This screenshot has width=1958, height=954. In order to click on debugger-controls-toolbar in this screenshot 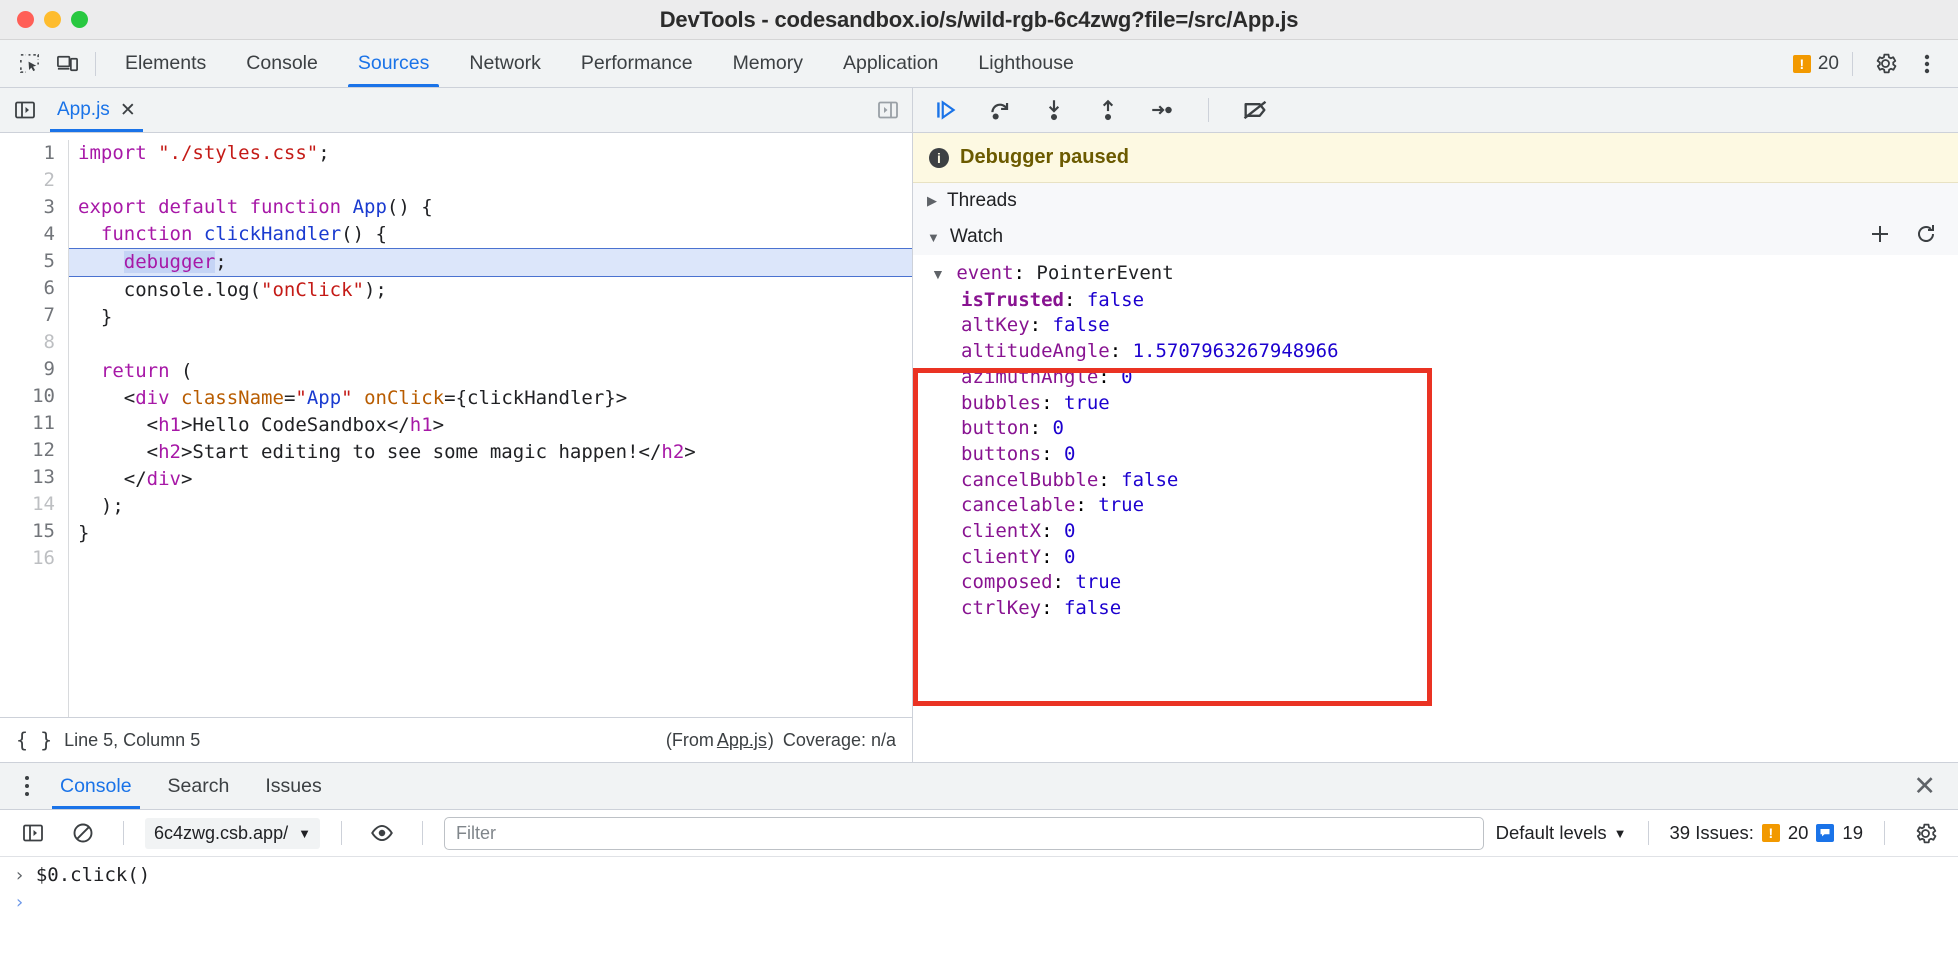, I will do `click(1435, 110)`.